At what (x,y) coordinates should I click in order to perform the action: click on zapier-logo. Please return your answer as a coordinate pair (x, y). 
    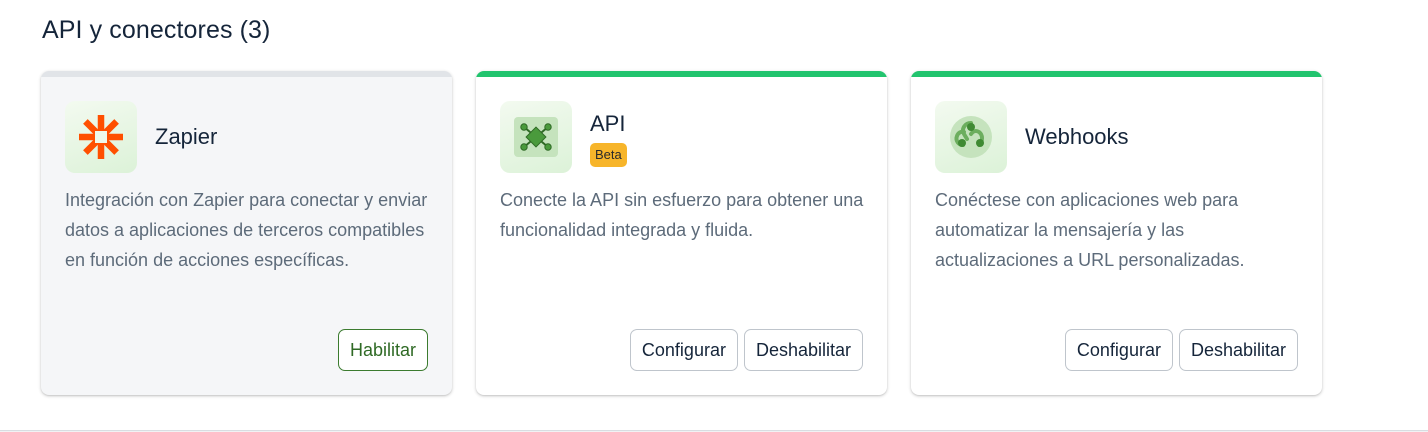
    Looking at the image, I should click on (101, 137).